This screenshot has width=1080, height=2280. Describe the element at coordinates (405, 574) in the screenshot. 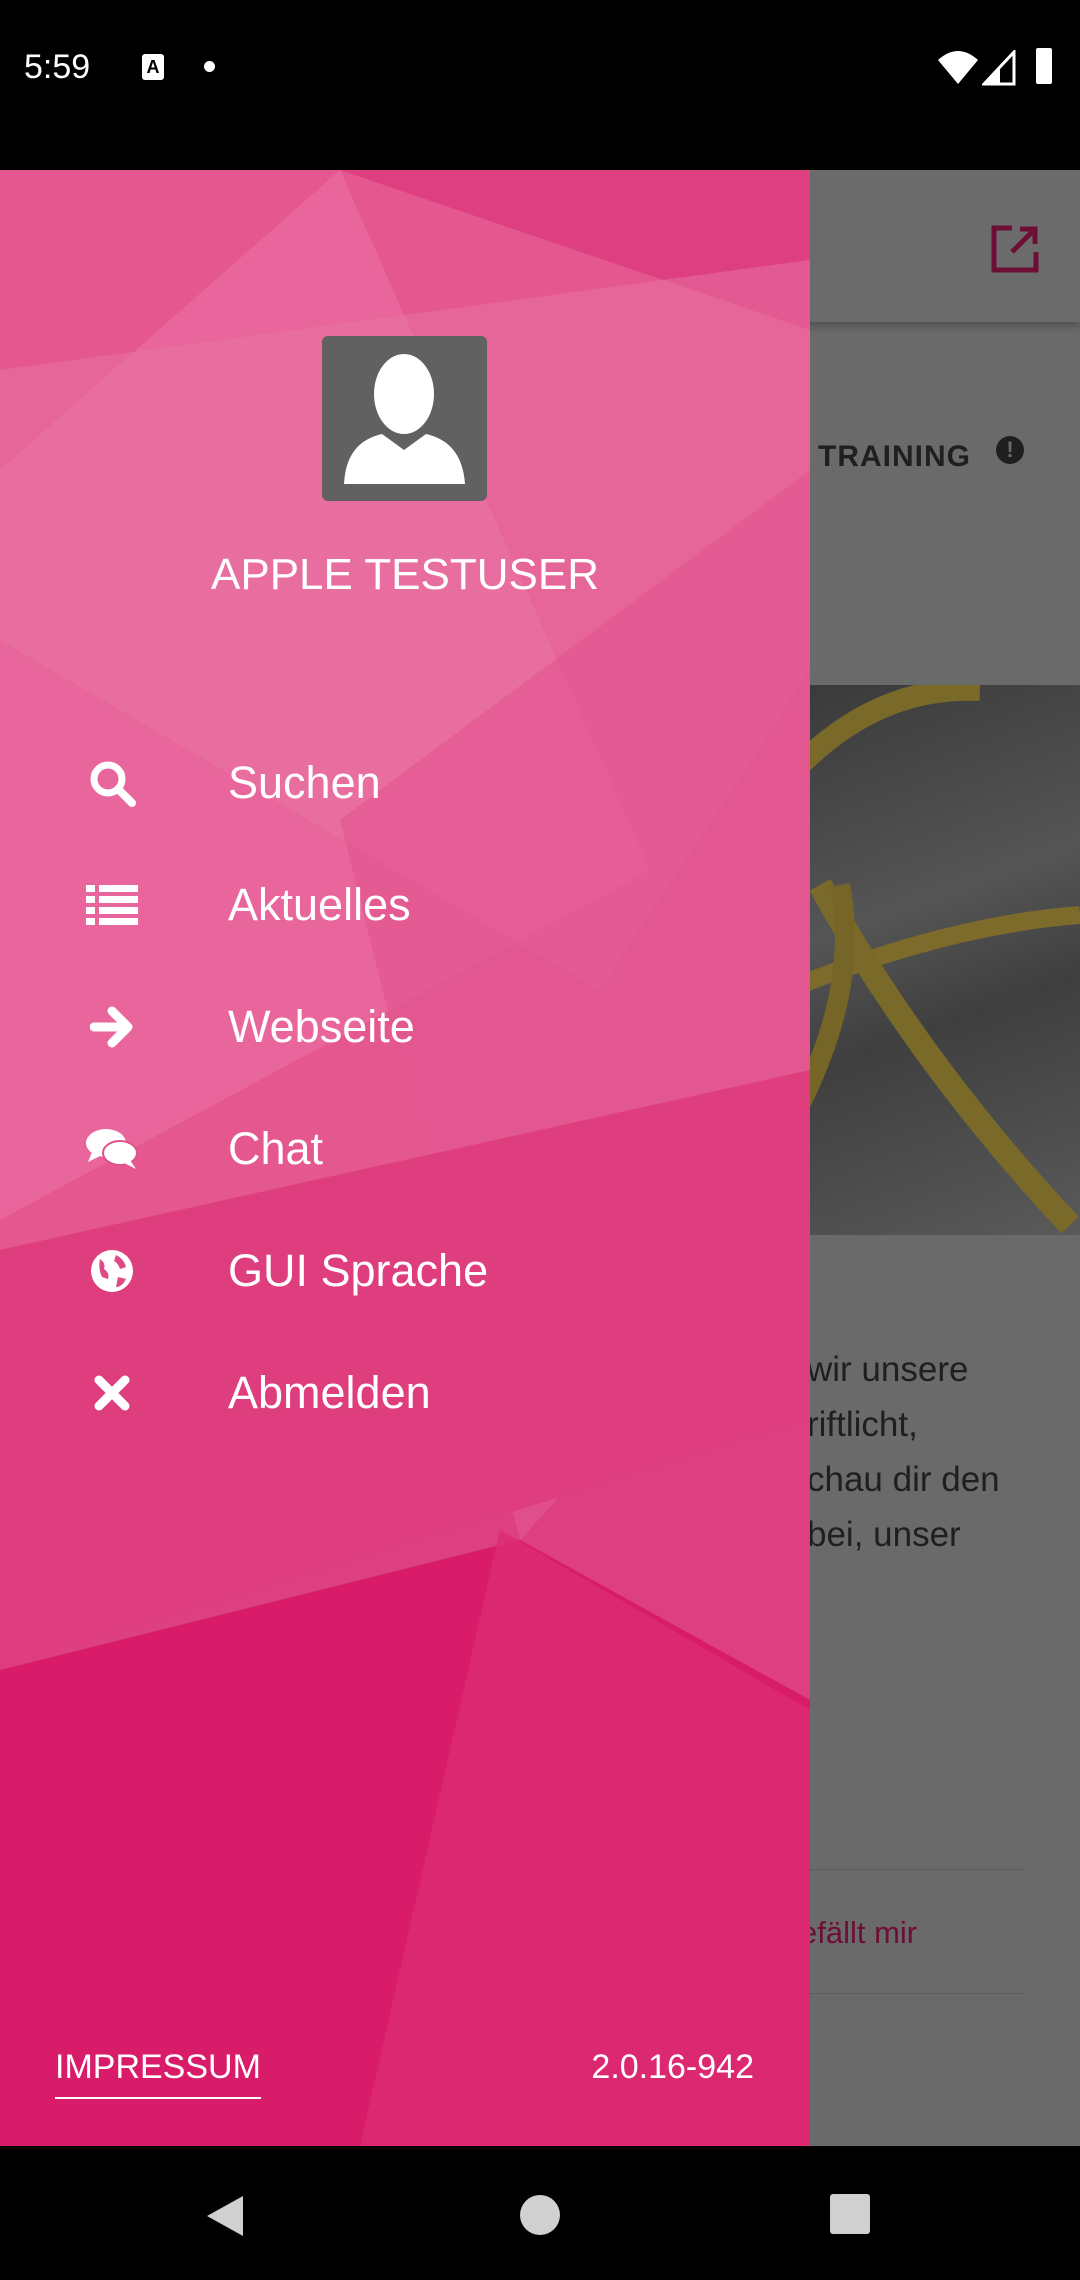

I see `user-name: APPLE TESTUSER` at that location.